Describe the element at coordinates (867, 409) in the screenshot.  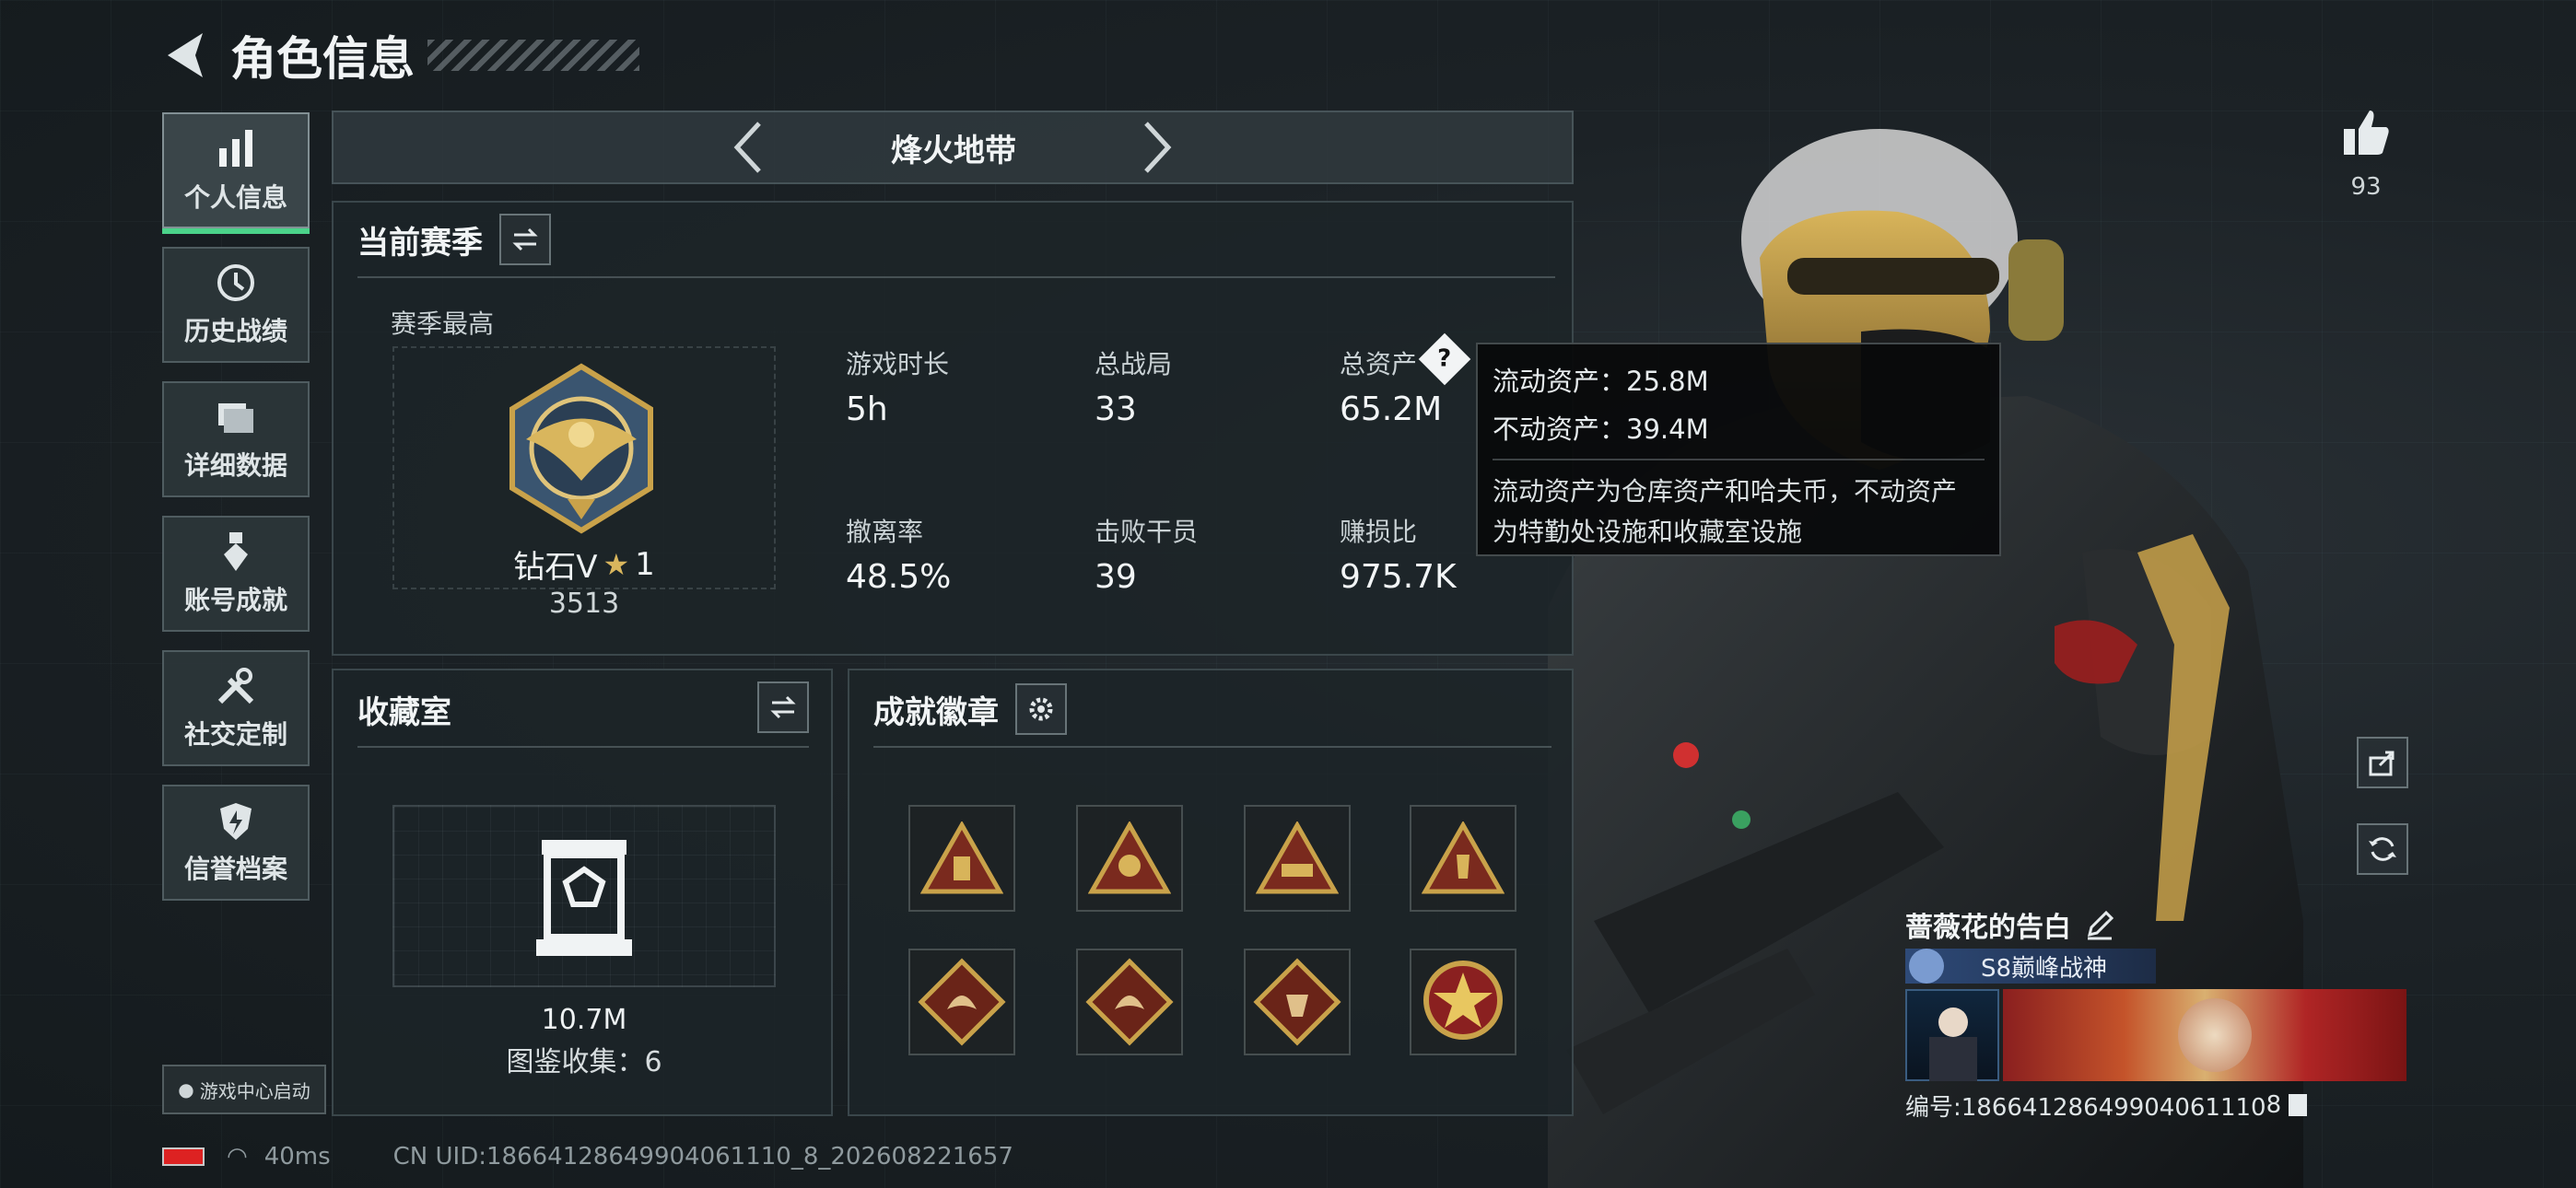
I see `stat-value: 5h` at that location.